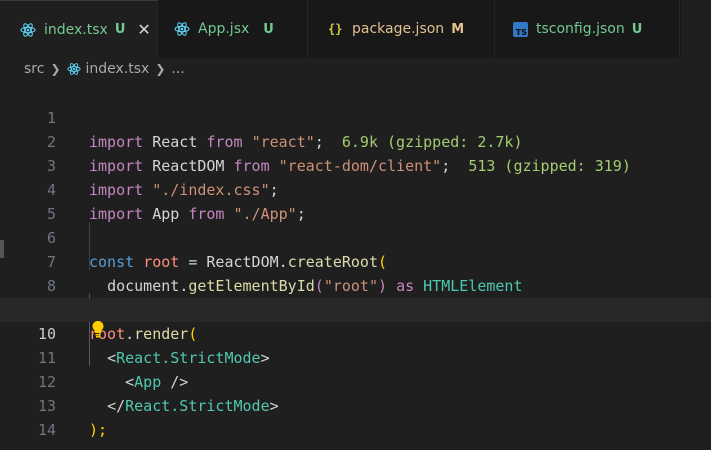 This screenshot has width=711, height=450. What do you see at coordinates (98, 329) in the screenshot?
I see `lightbulb-icon` at bounding box center [98, 329].